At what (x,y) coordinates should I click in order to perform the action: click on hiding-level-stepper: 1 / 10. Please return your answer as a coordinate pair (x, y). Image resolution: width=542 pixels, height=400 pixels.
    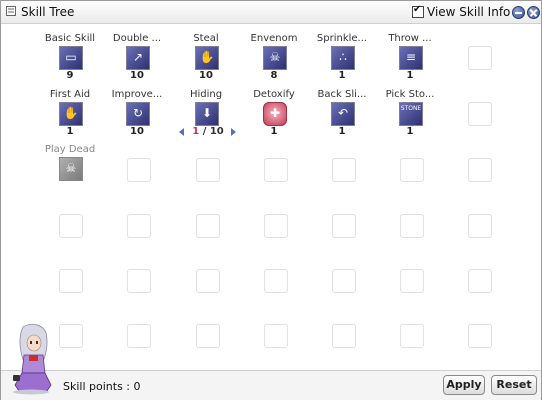
    Looking at the image, I should click on (207, 133).